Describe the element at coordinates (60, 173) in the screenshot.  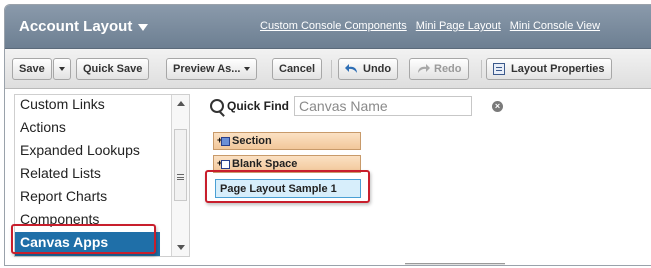
I see `category-related-lists: Related Lists` at that location.